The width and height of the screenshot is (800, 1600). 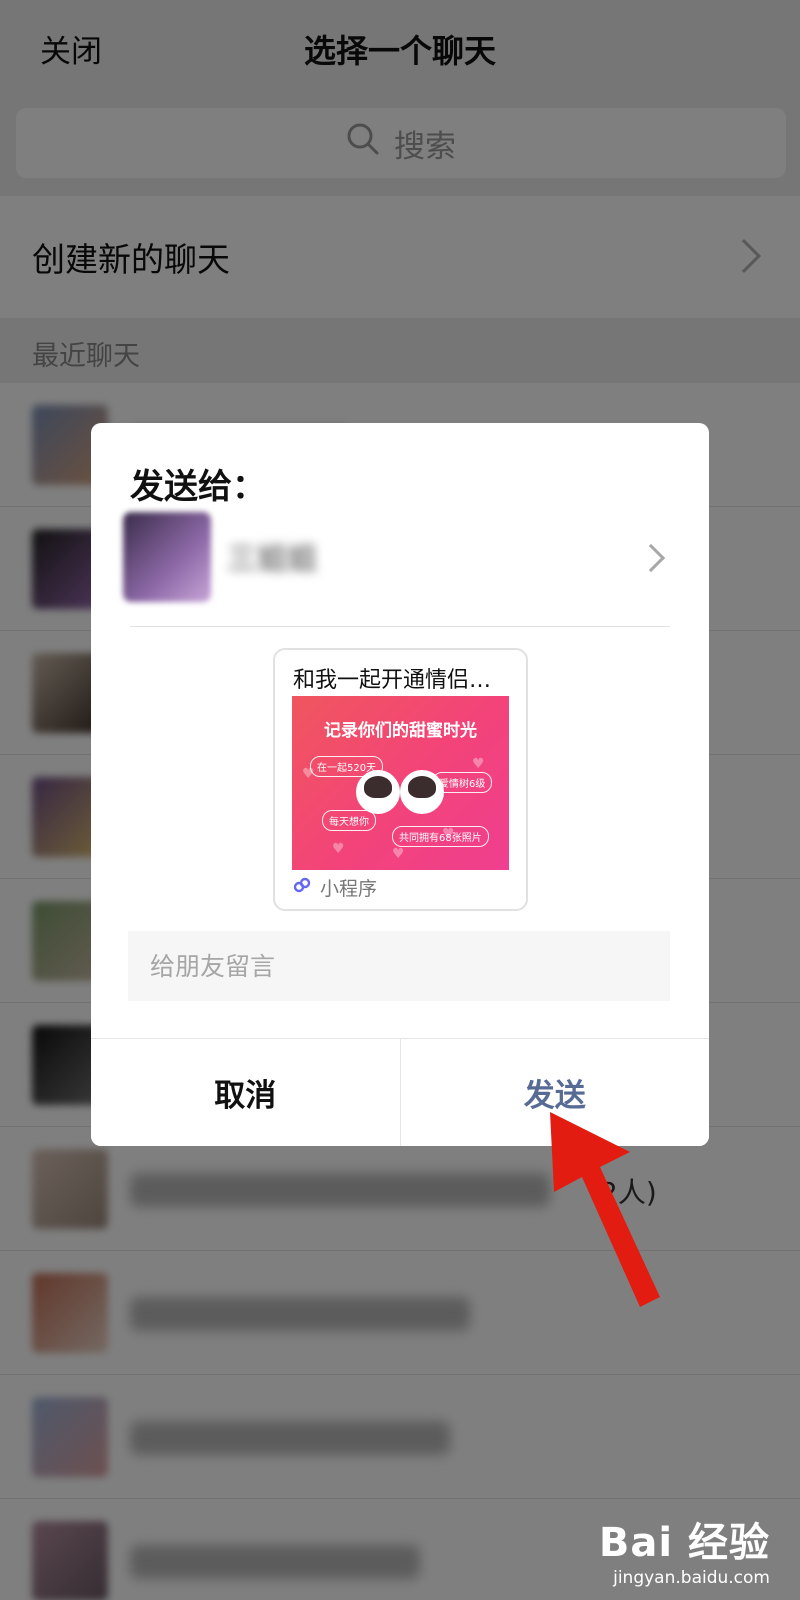 I want to click on pointer-arrow-icon, so click(x=605, y=1209).